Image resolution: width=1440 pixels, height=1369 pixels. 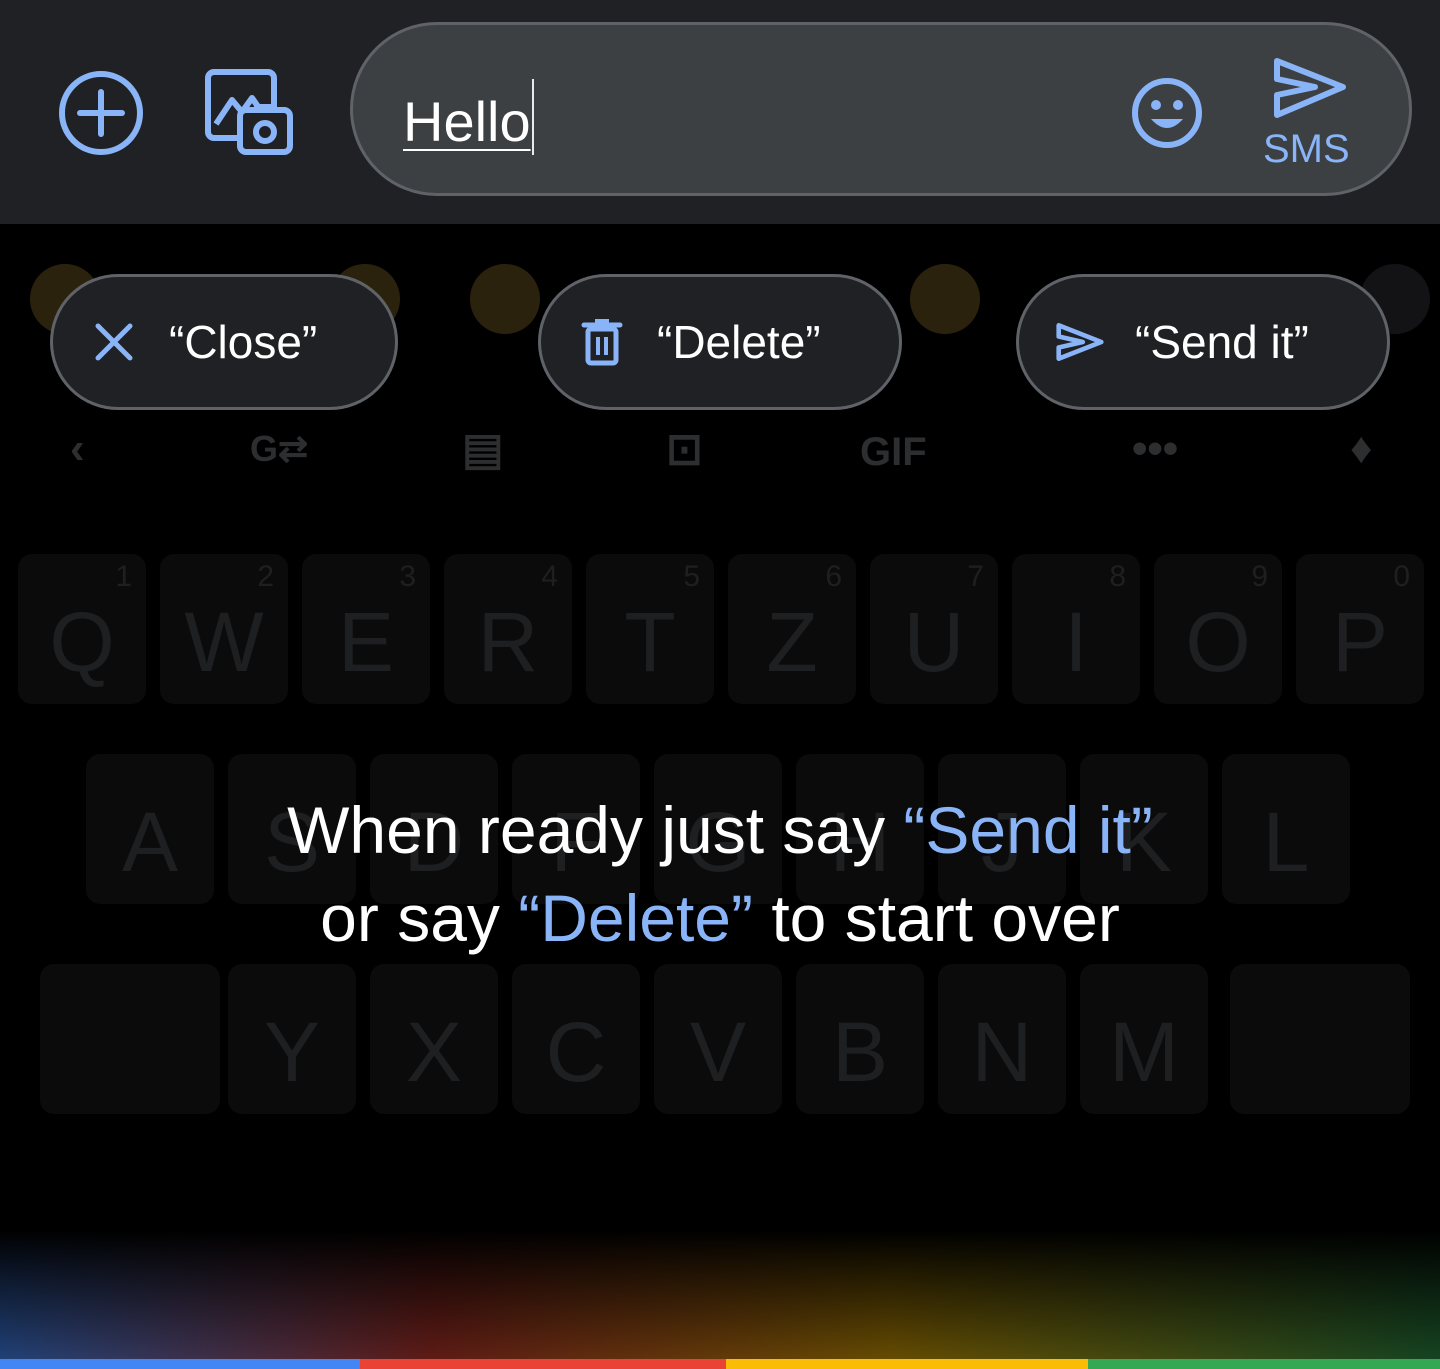 What do you see at coordinates (881, 109) in the screenshot?
I see `message-input-field: Hello SMS` at bounding box center [881, 109].